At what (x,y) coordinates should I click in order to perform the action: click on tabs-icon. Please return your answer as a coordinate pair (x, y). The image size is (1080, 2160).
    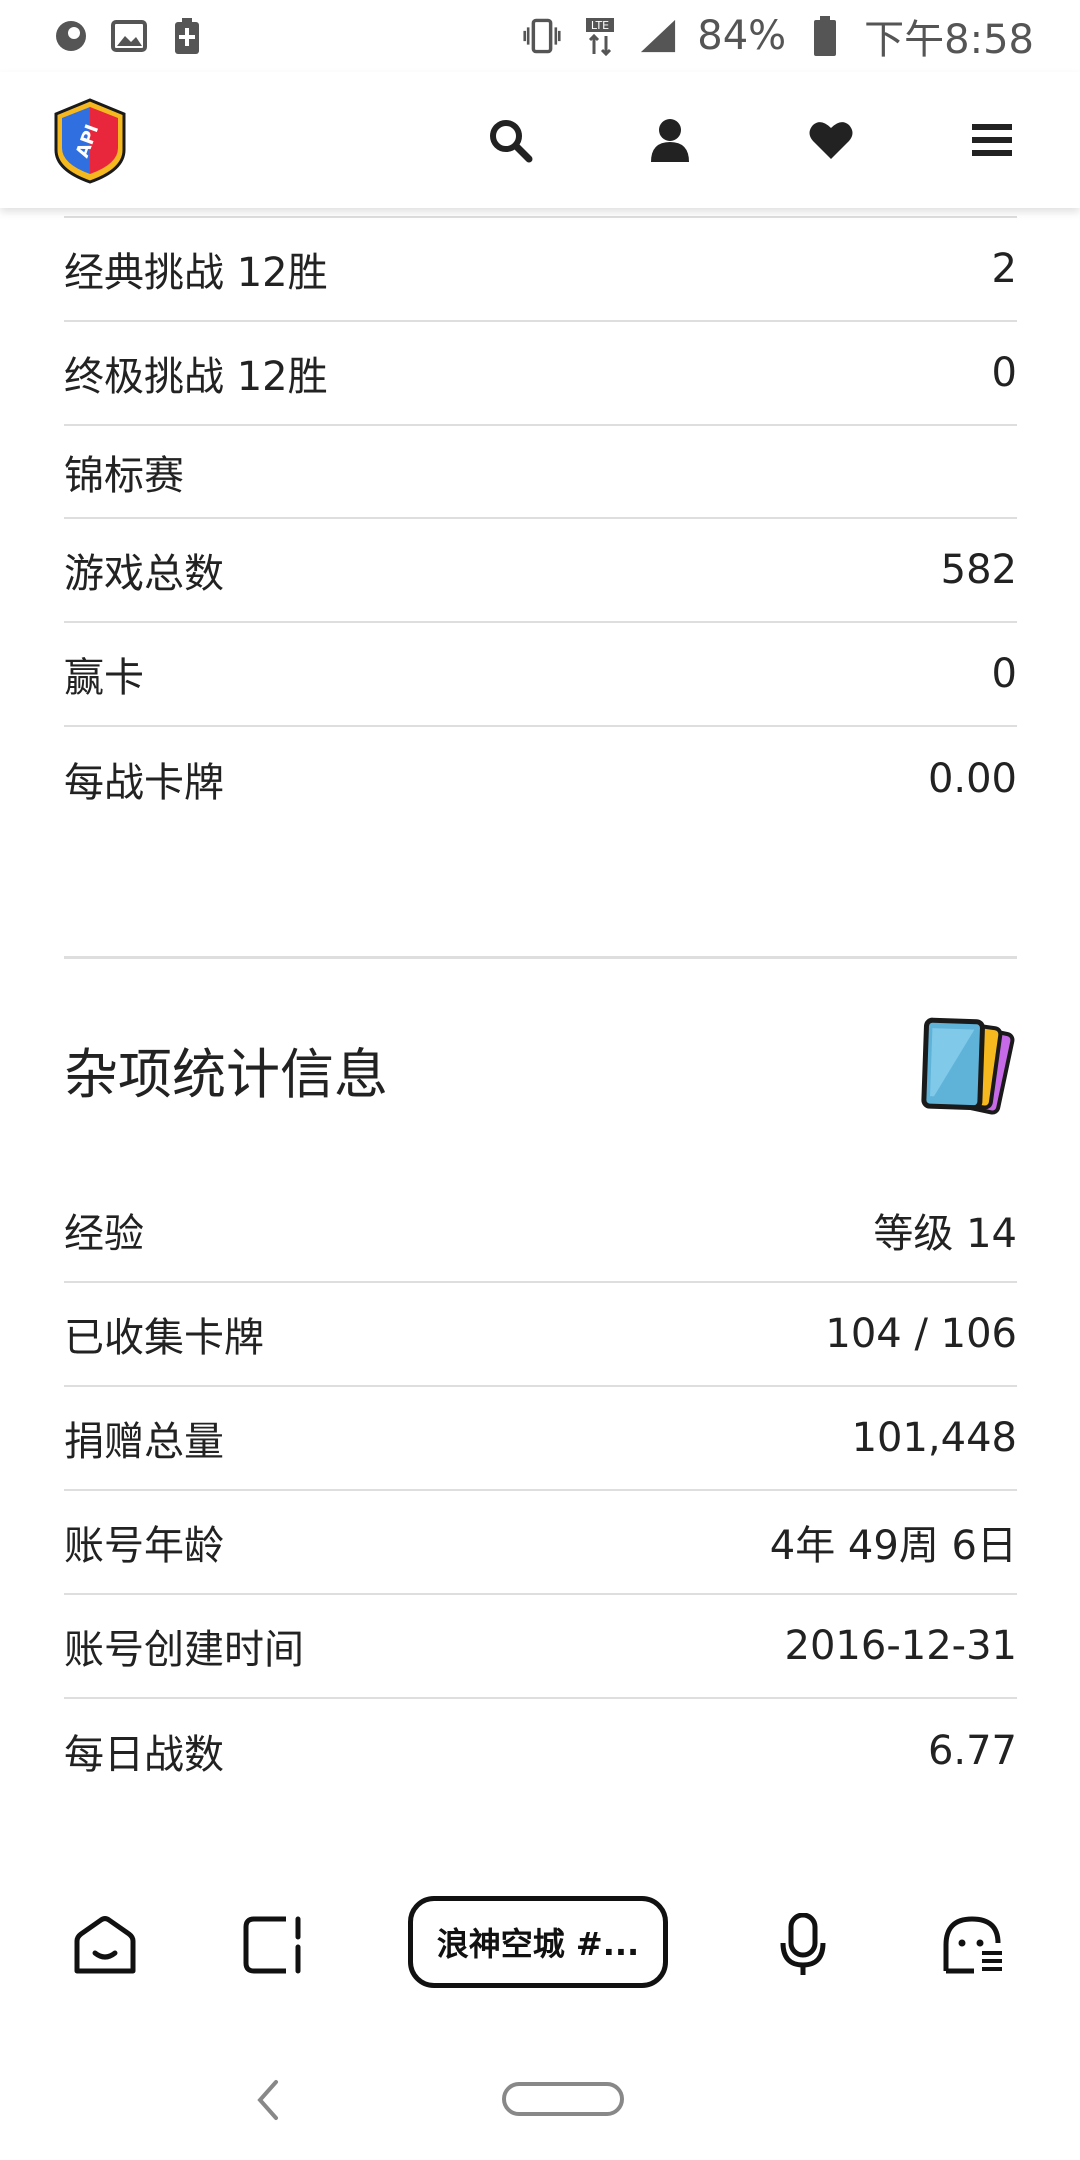
    Looking at the image, I should click on (273, 1947).